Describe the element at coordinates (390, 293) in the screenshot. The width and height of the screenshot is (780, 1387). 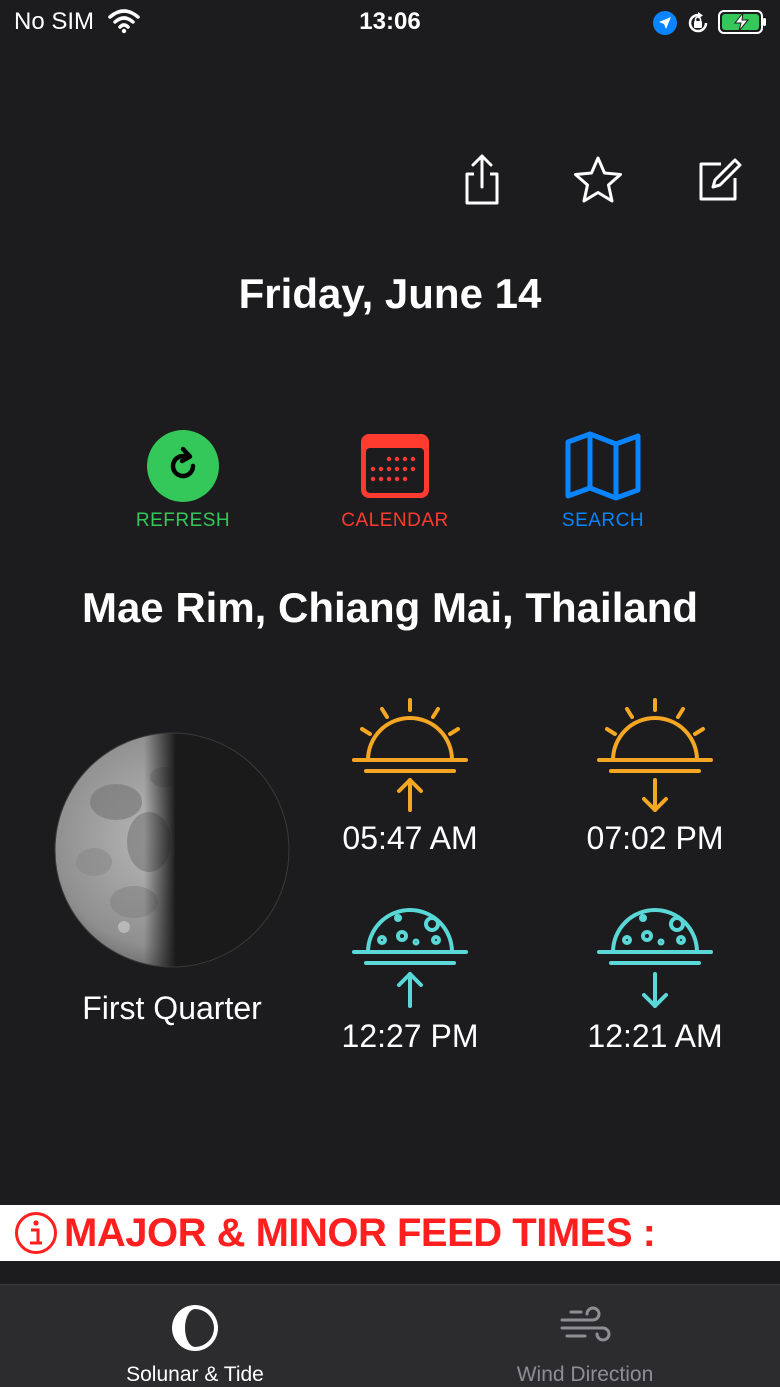
I see `page-title: Friday, June 14` at that location.